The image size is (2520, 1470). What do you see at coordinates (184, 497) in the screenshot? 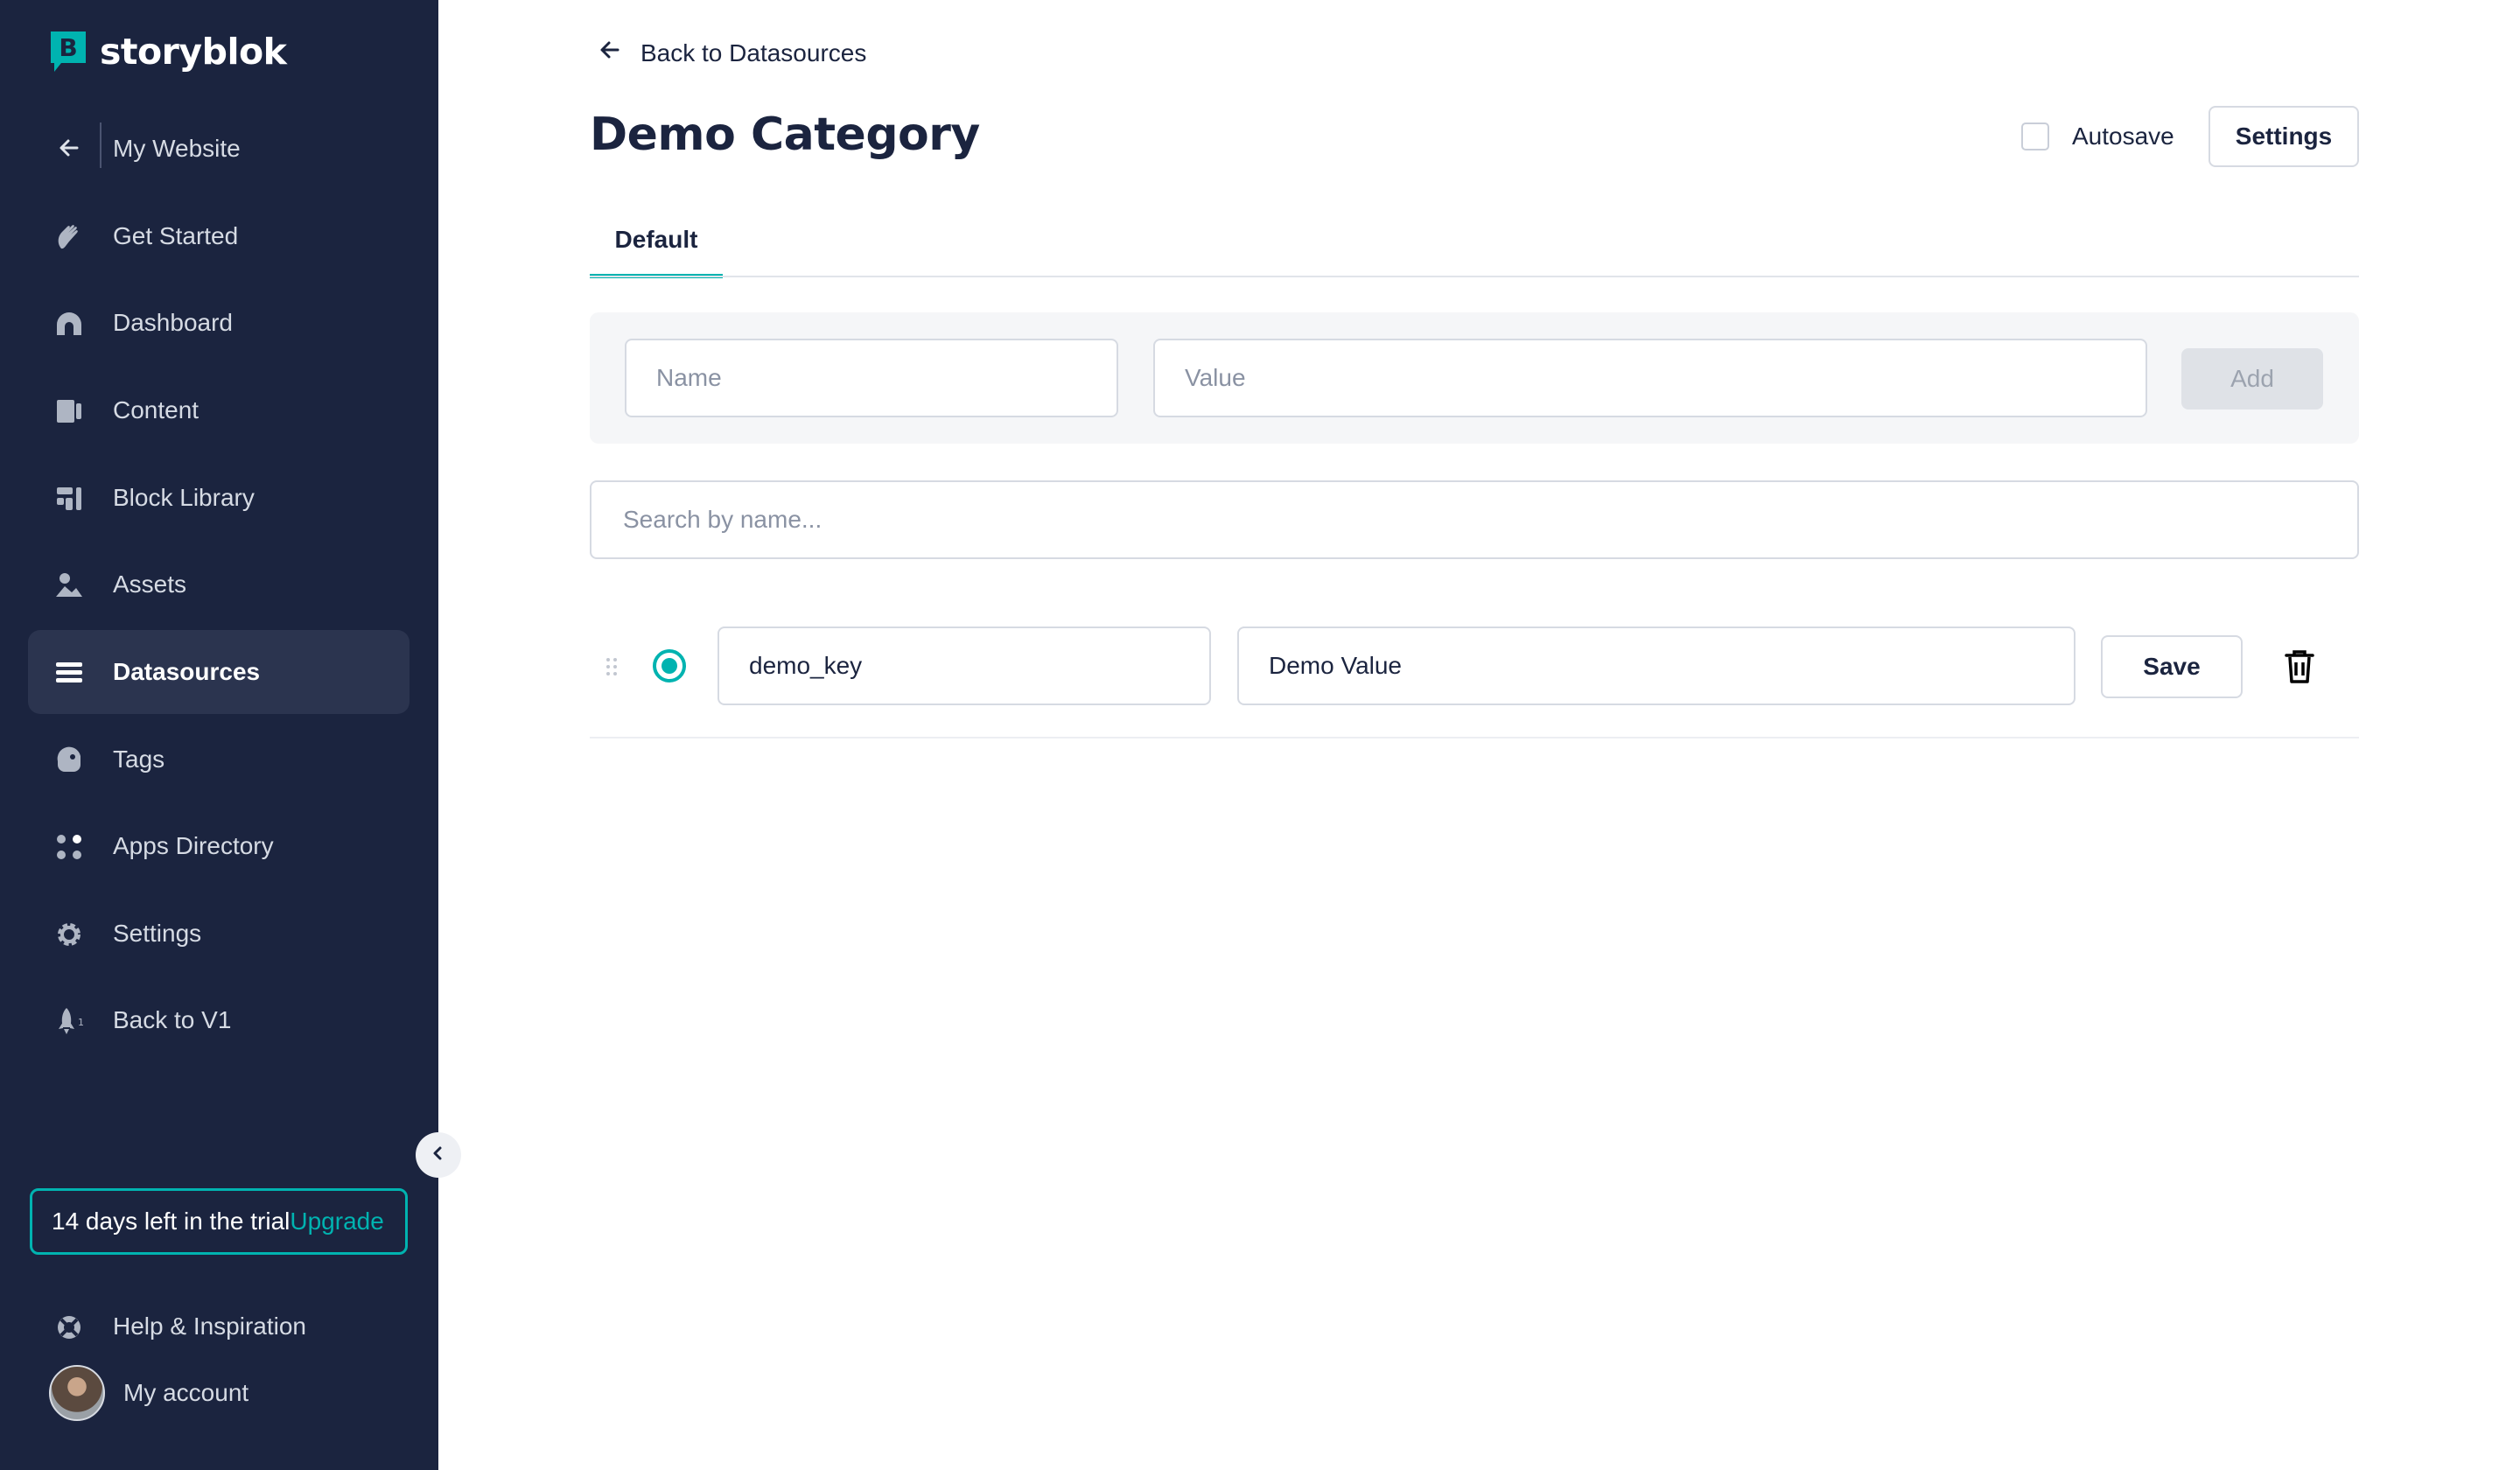
I see `sidebar-item-label: Block Library` at bounding box center [184, 497].